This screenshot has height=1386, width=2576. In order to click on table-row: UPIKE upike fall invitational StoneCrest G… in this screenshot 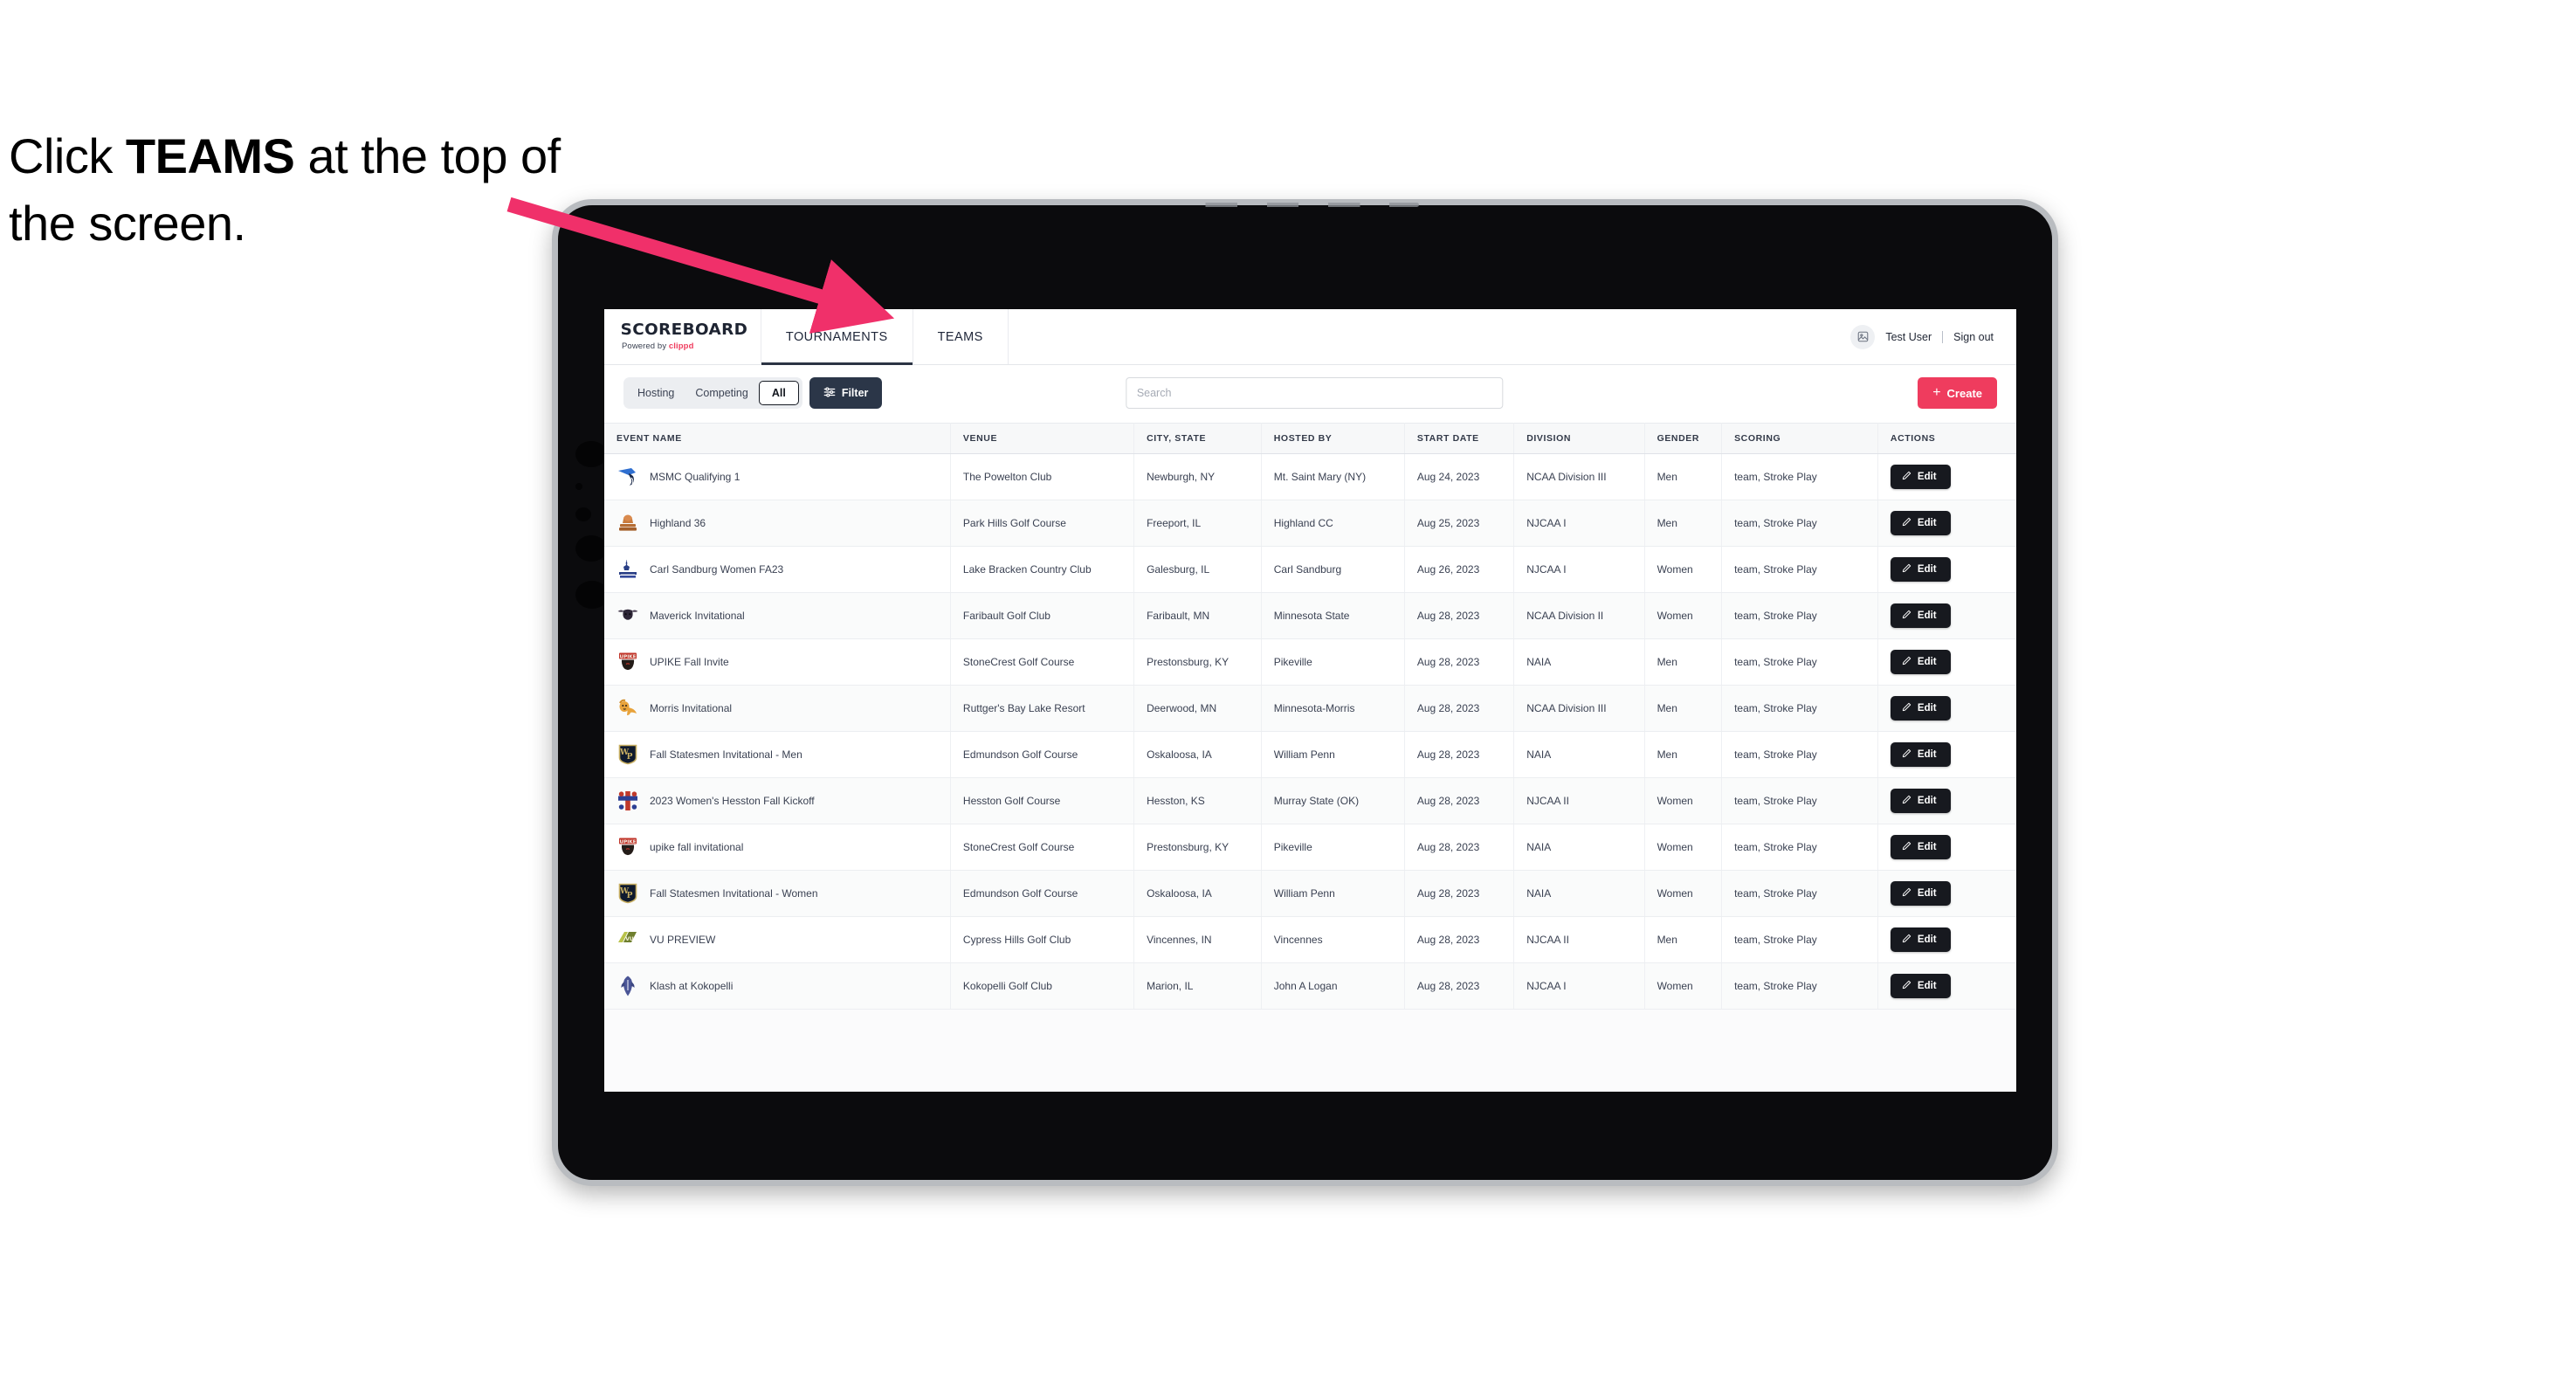, I will do `click(1310, 847)`.